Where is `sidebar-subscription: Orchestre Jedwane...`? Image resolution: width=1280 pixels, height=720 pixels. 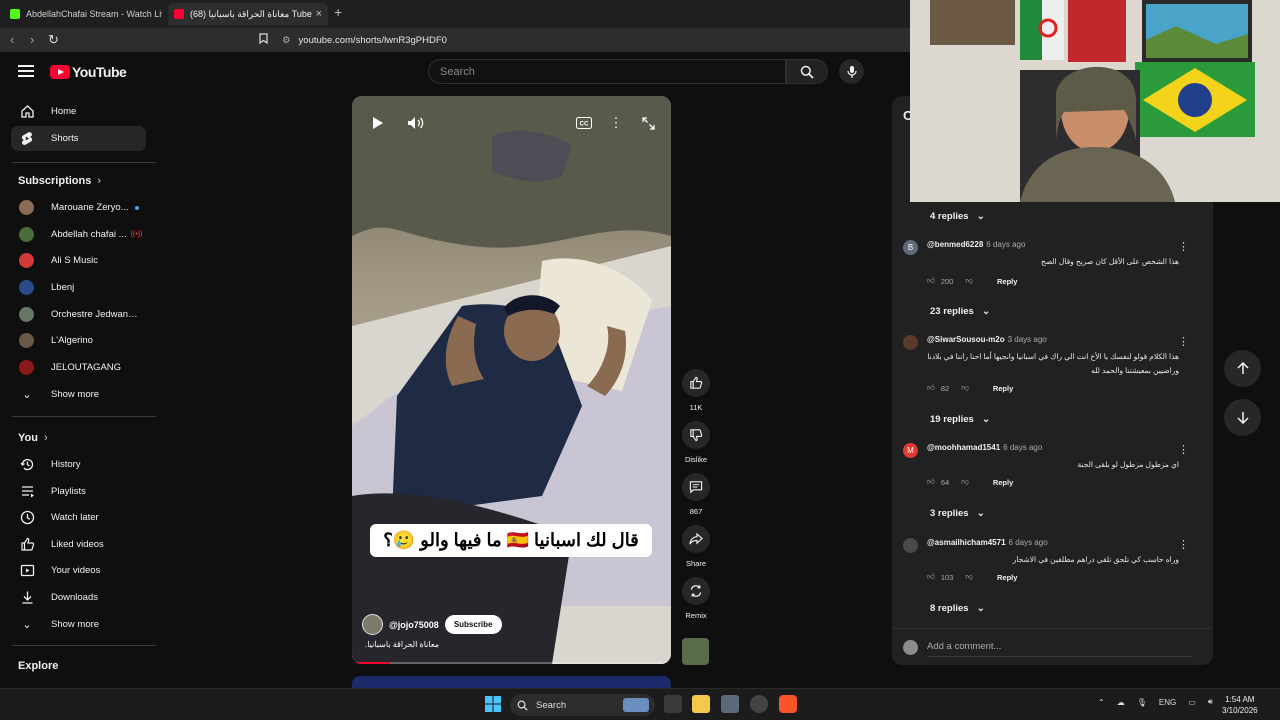
sidebar-subscription: Orchestre Jedwane... is located at coordinates (78, 314).